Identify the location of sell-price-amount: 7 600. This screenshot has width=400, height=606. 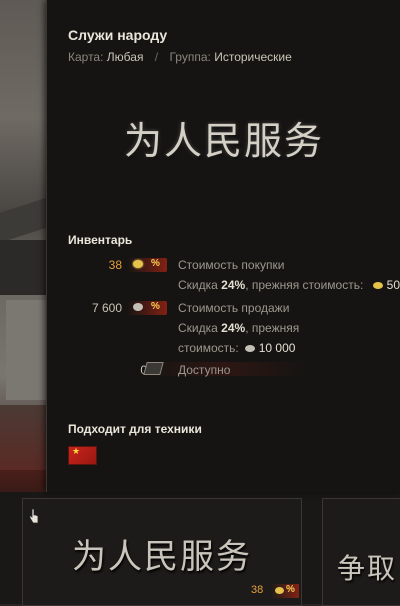
(106, 308).